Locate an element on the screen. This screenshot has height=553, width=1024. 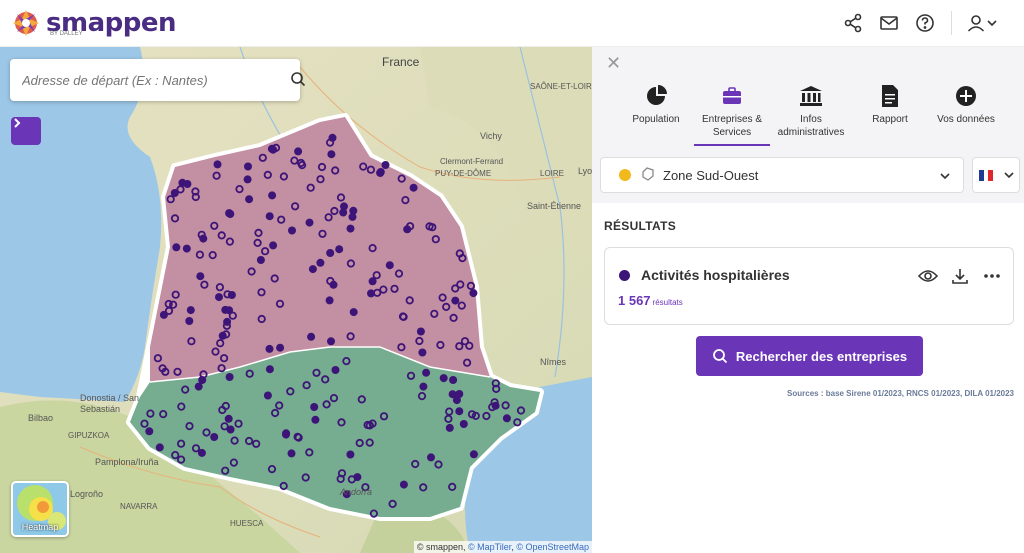
download-icon is located at coordinates (960, 276).